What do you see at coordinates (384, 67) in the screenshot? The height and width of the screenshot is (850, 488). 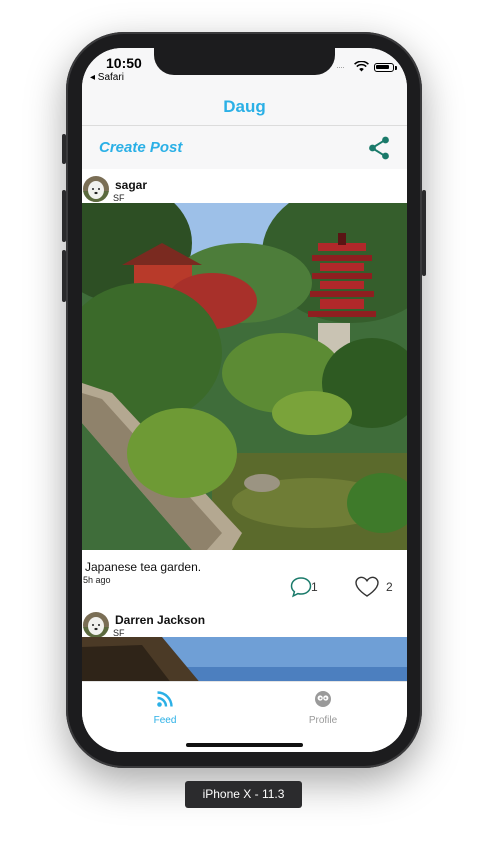 I see `battery-icon` at bounding box center [384, 67].